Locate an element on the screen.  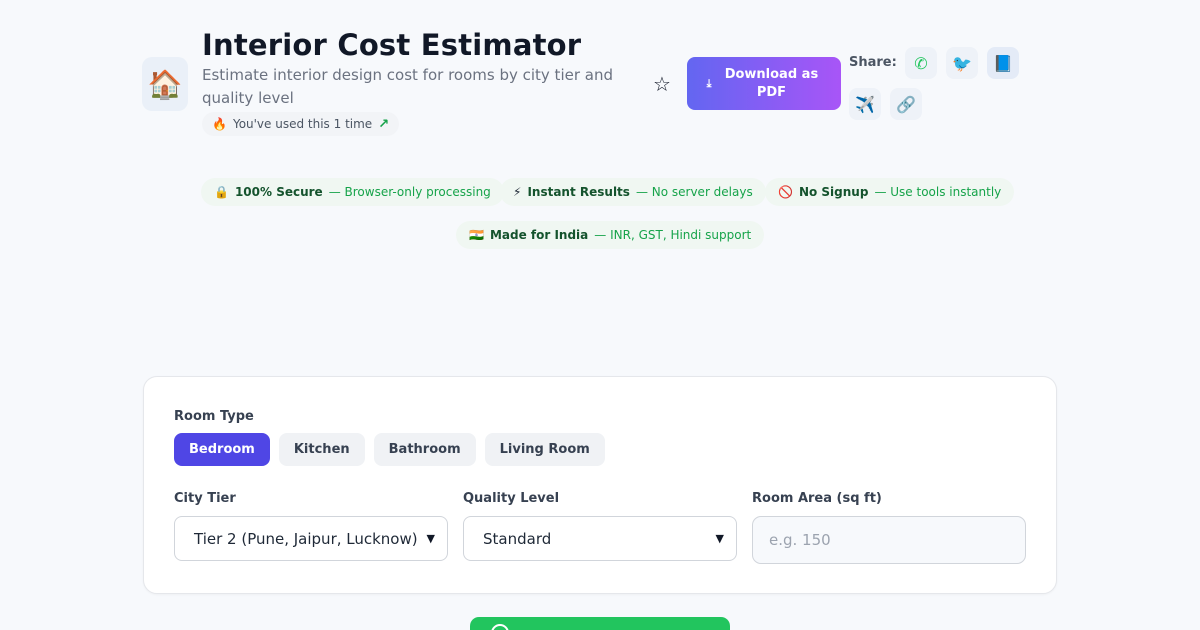
usage-text: You've used this 1 time is located at coordinates (302, 124).